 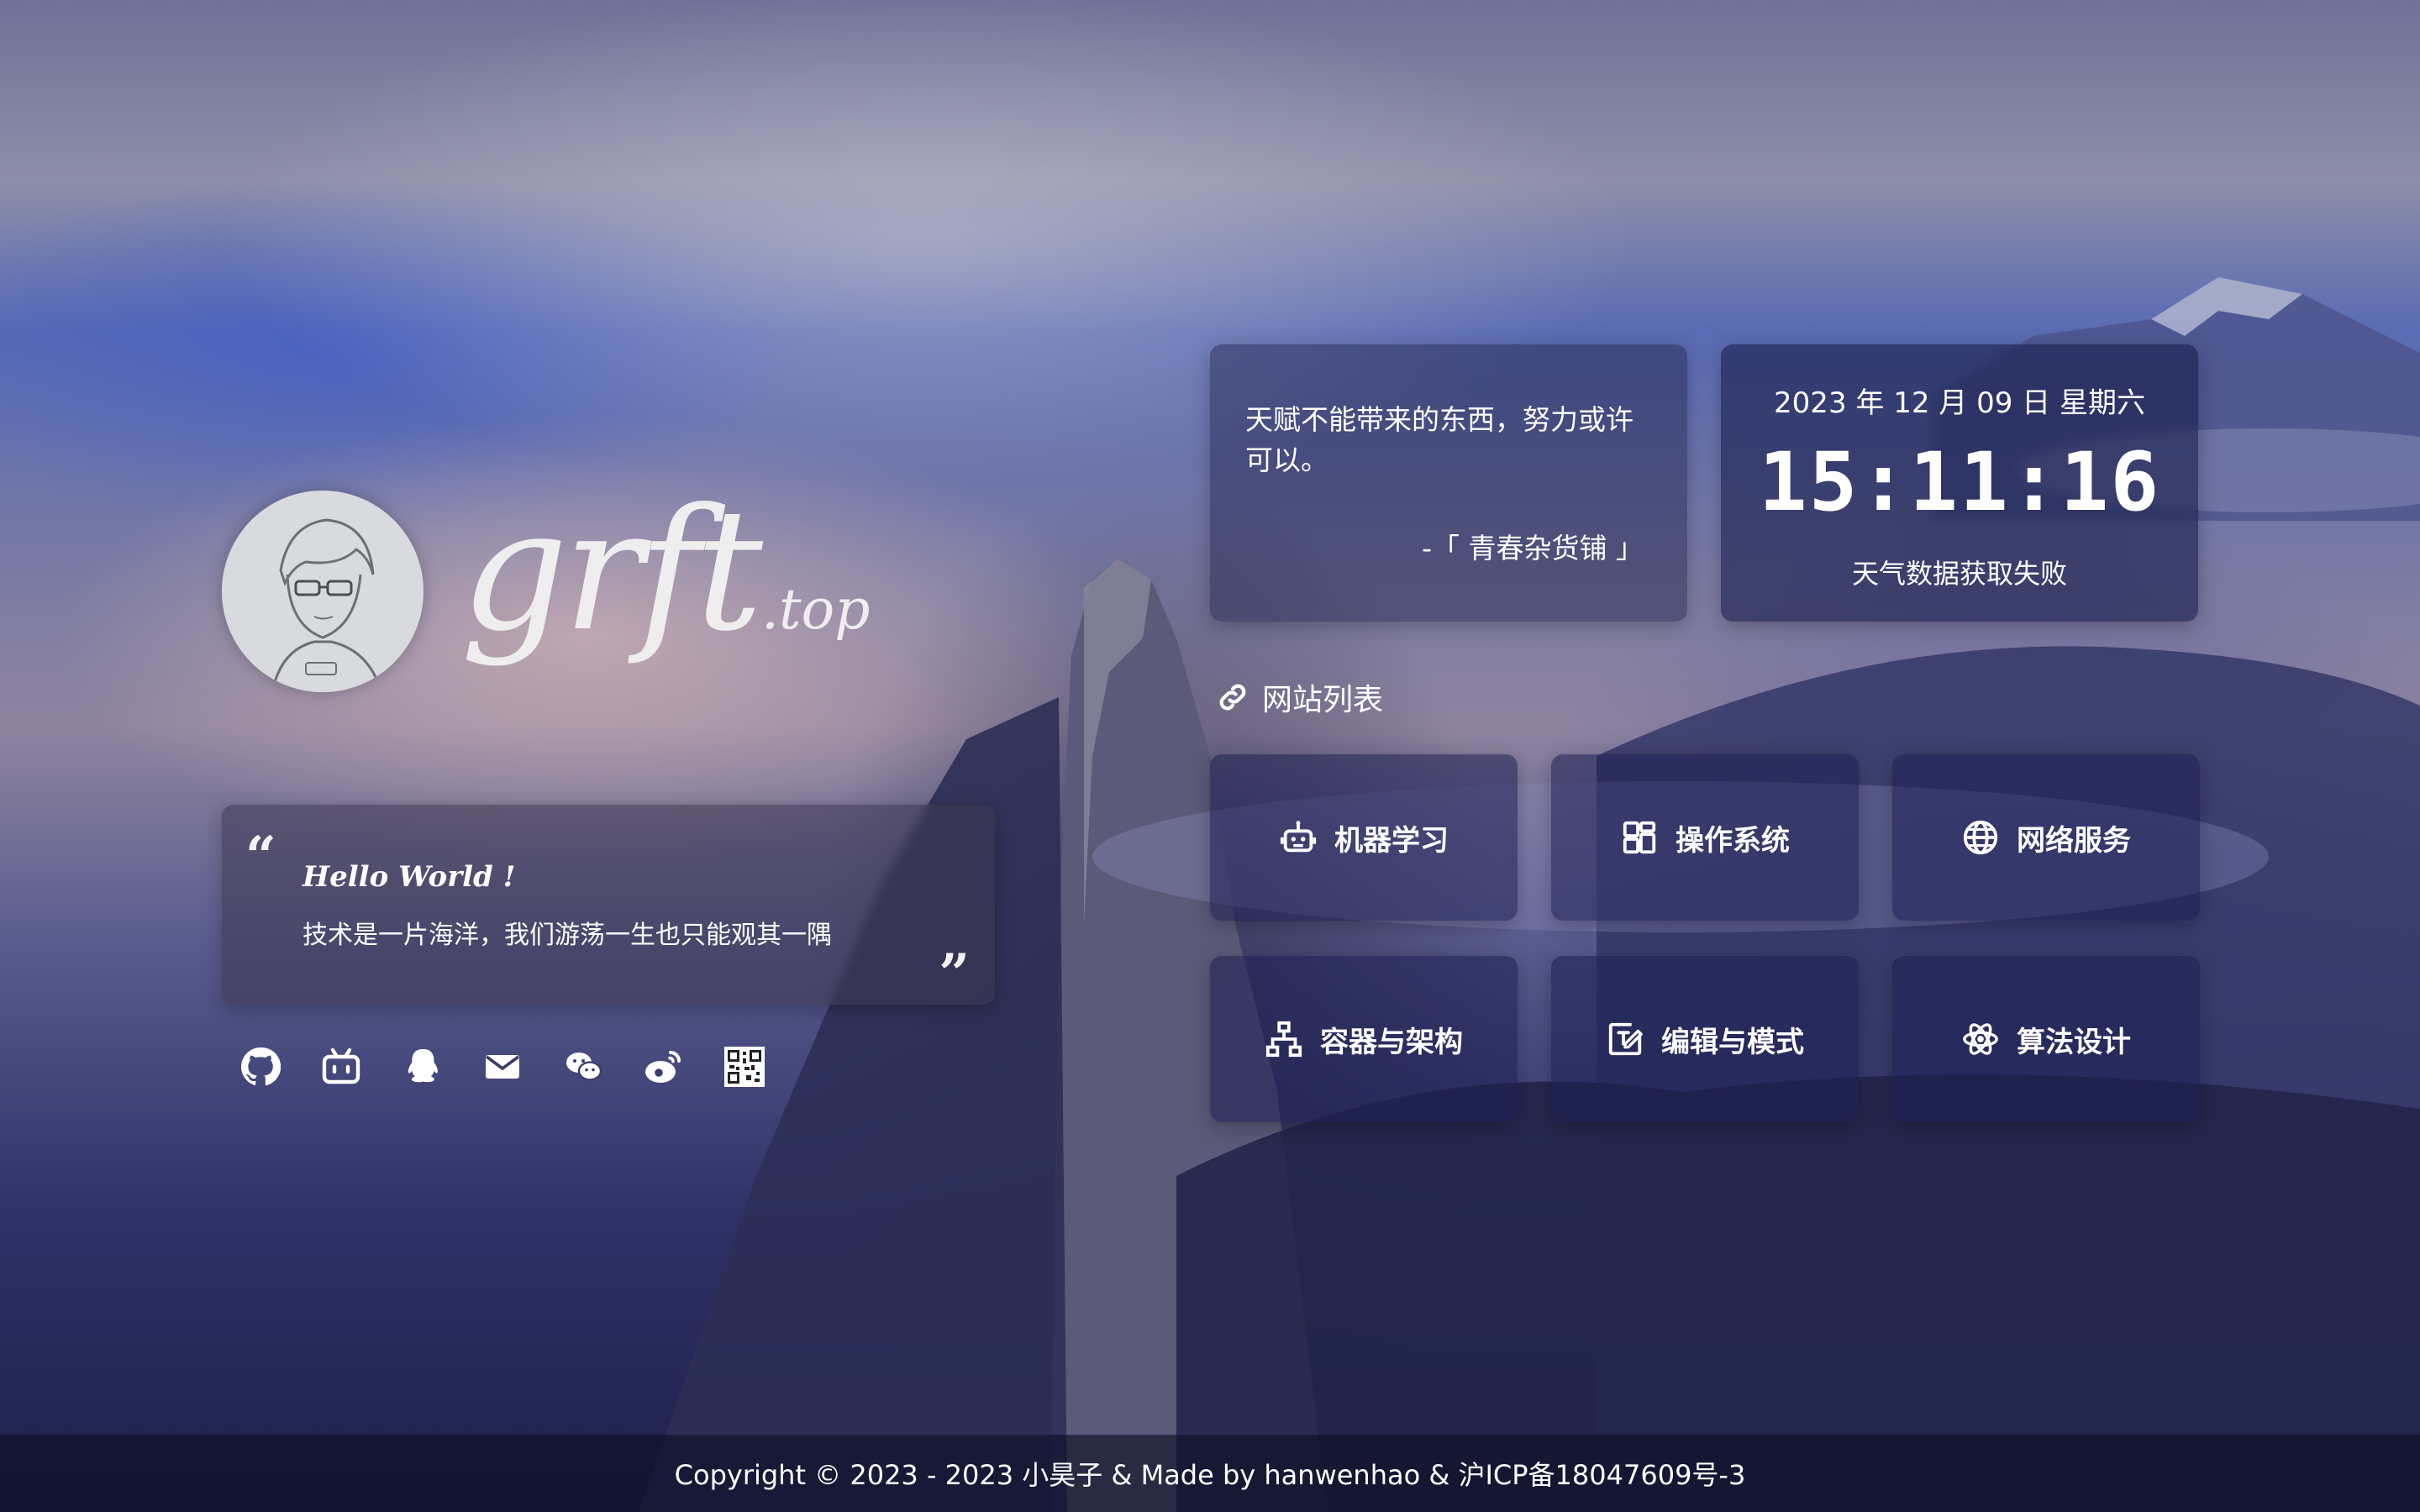 What do you see at coordinates (608, 905) in the screenshot?
I see `hello-card: “ Hello World ! 技术是一片海洋，我们游荡一生也只能观其一隅 ”` at bounding box center [608, 905].